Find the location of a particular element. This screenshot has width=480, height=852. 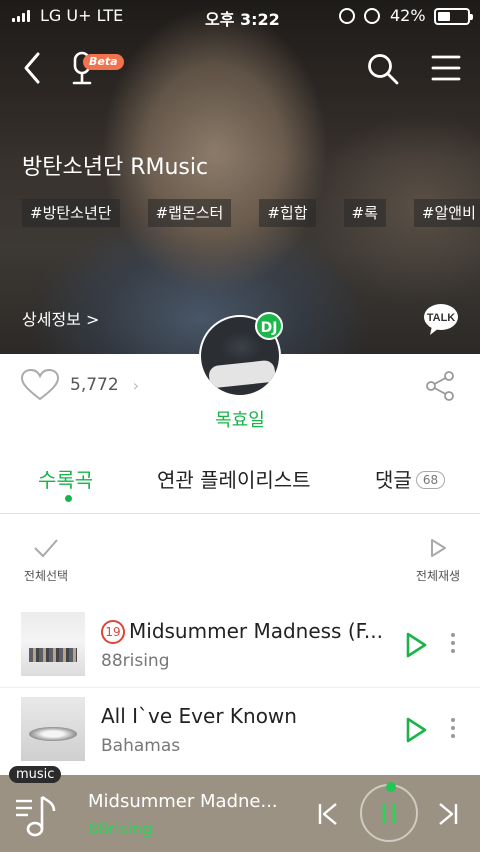

play-all-button: 전체재생 is located at coordinates (438, 560).